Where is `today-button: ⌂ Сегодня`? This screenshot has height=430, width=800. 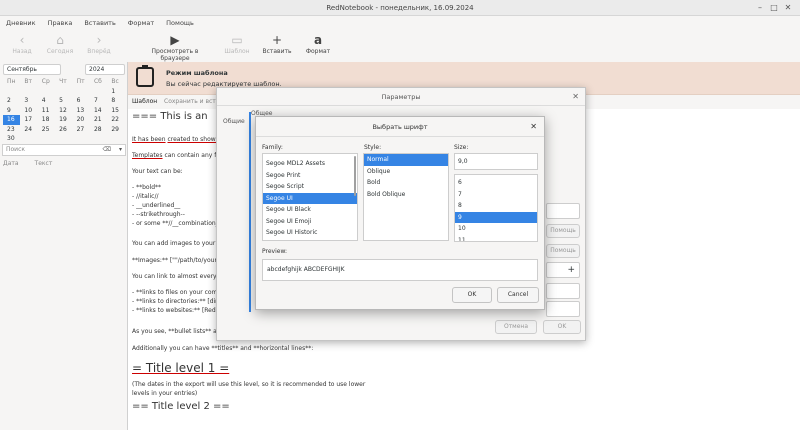 today-button: ⌂ Сегодня is located at coordinates (60, 43).